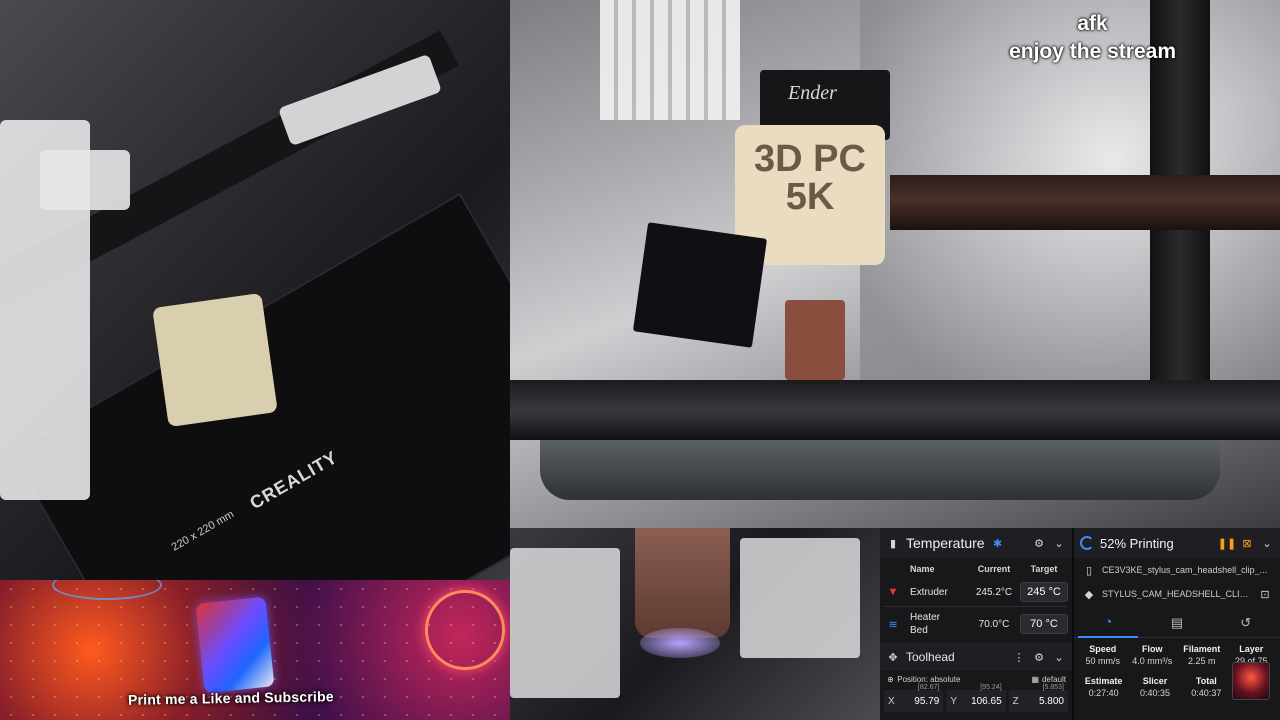  I want to click on stream-overlay: afk enjoy the stream, so click(1092, 38).